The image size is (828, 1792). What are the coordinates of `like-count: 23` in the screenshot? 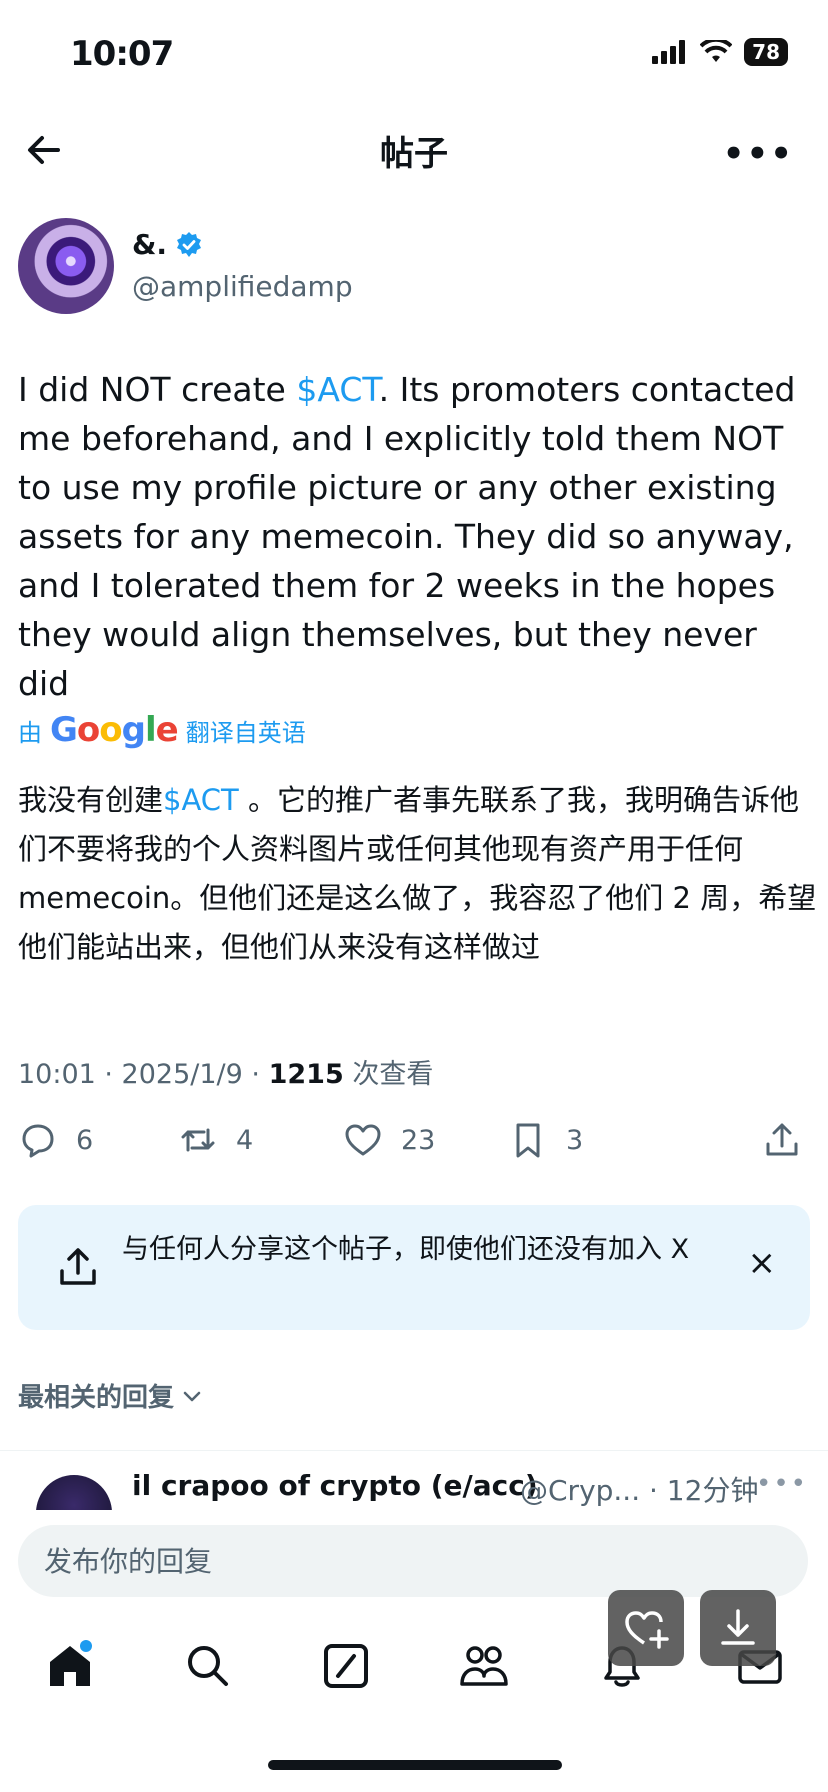 It's located at (418, 1140).